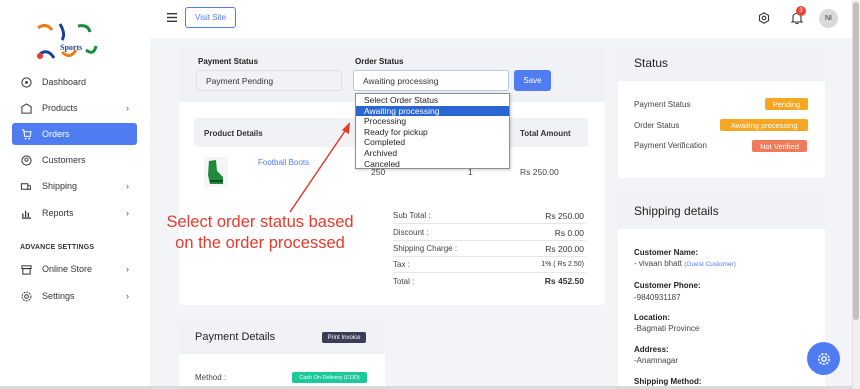 The height and width of the screenshot is (389, 860). I want to click on sidebar-item-shipping: Shipping ›, so click(74, 186).